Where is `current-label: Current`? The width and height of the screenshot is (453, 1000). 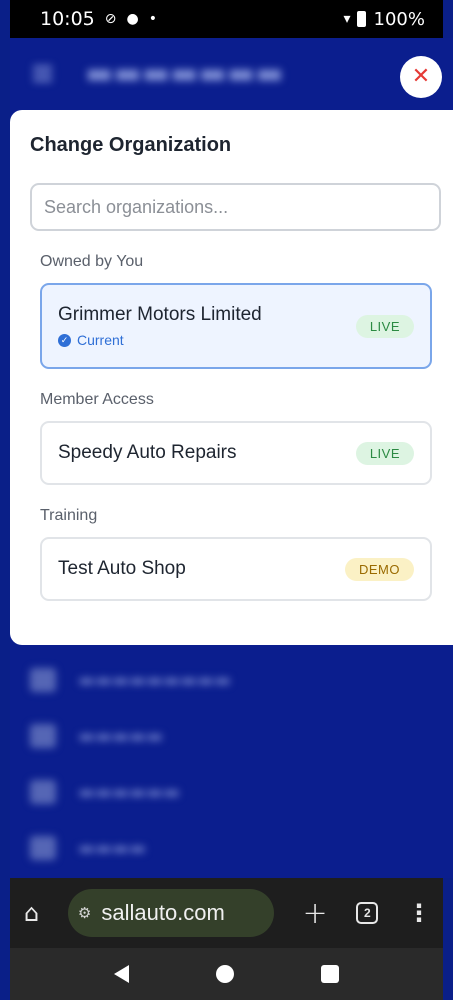 current-label: Current is located at coordinates (100, 340).